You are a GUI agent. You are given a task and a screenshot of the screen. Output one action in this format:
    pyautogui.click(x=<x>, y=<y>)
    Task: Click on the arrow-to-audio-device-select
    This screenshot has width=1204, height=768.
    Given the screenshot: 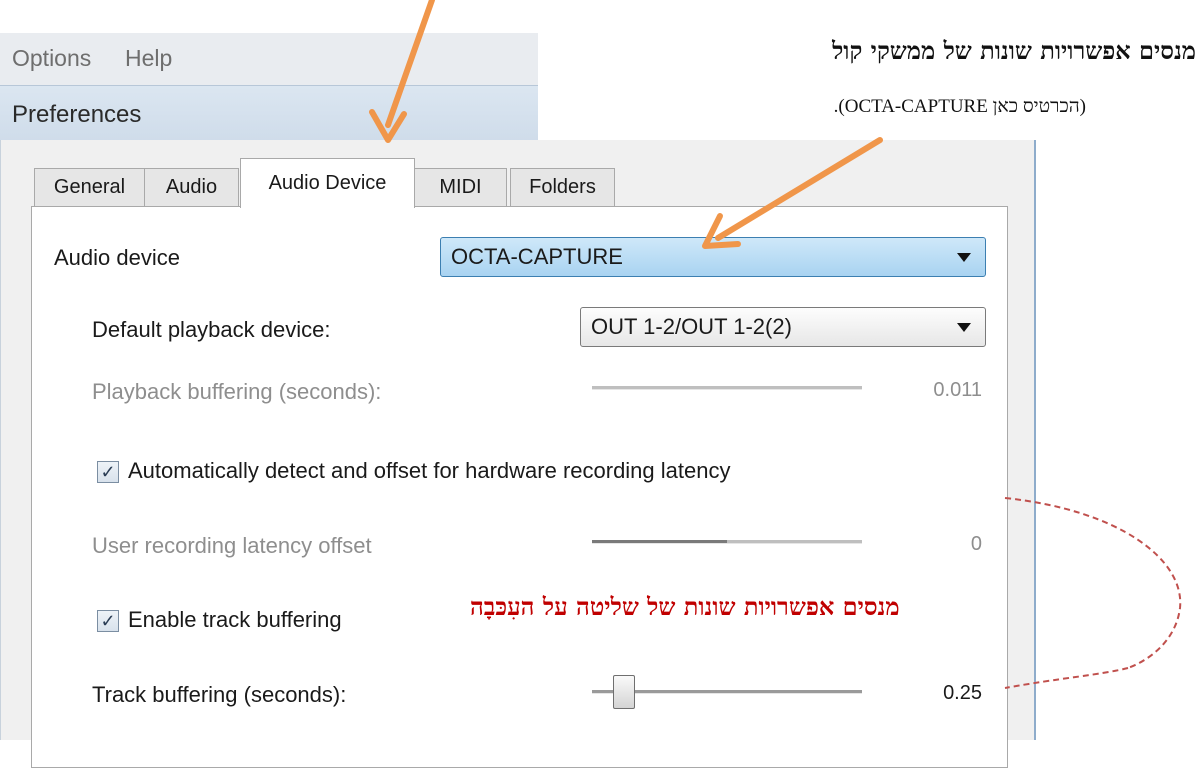 What is the action you would take?
    pyautogui.click(x=799, y=189)
    